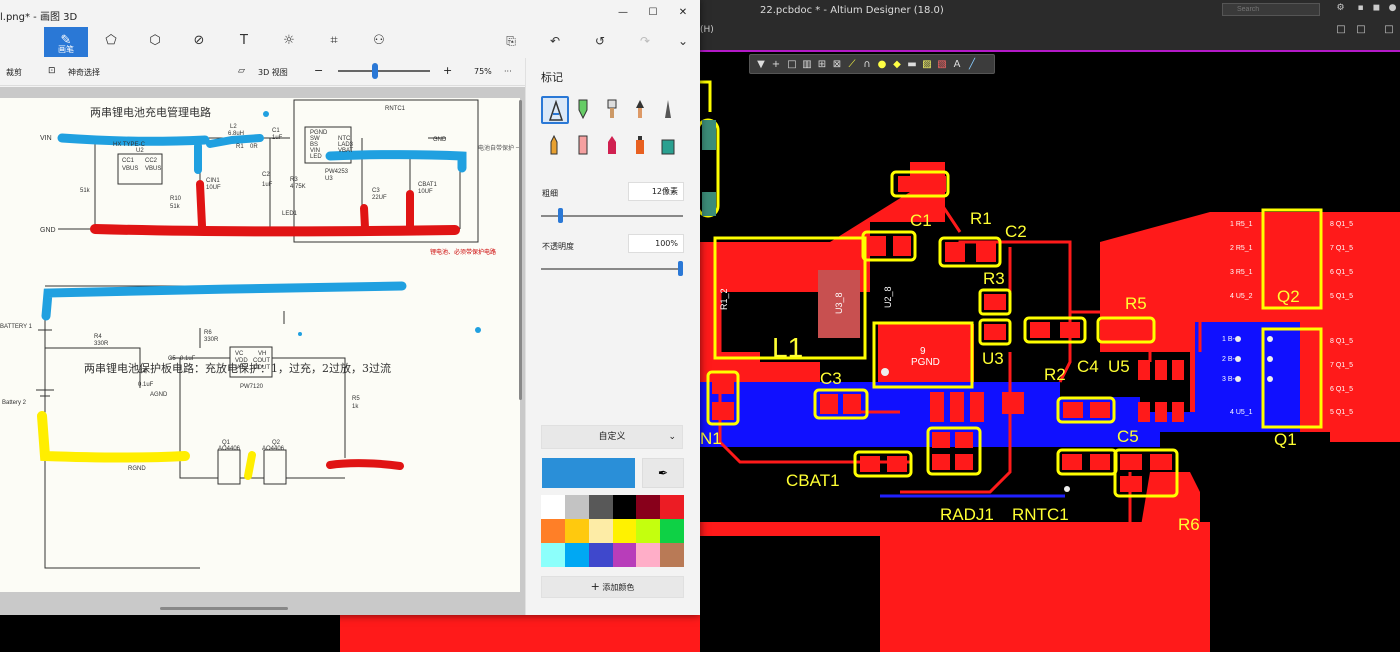 The height and width of the screenshot is (652, 1400). I want to click on undo-icon: ↶, so click(555, 41).